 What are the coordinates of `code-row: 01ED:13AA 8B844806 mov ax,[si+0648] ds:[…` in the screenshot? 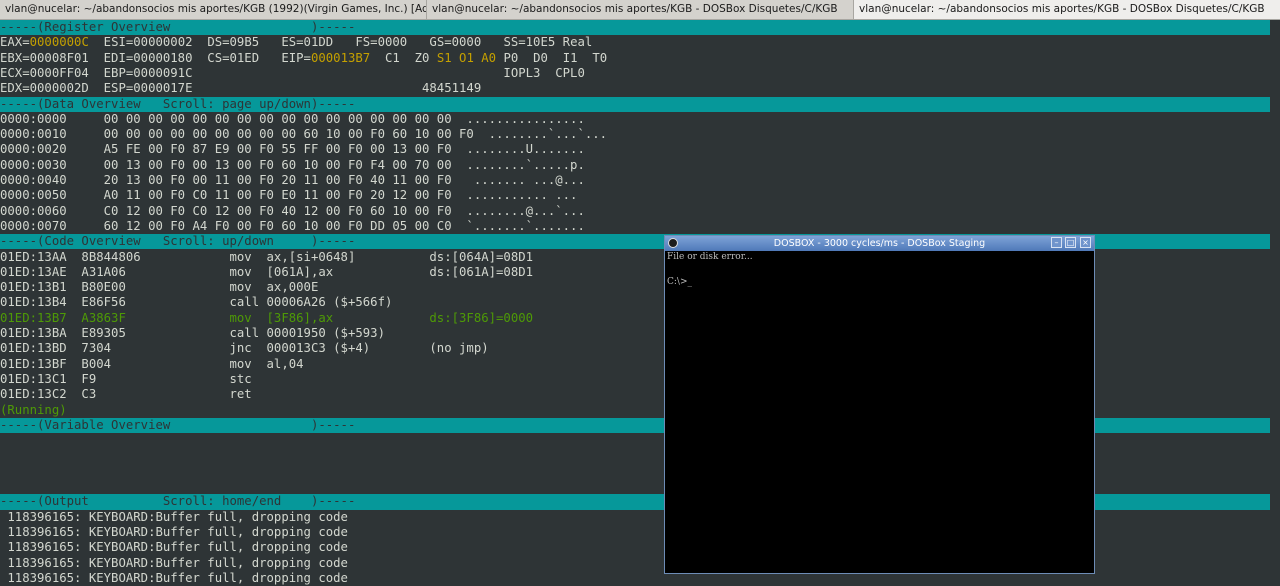 It's located at (267, 256).